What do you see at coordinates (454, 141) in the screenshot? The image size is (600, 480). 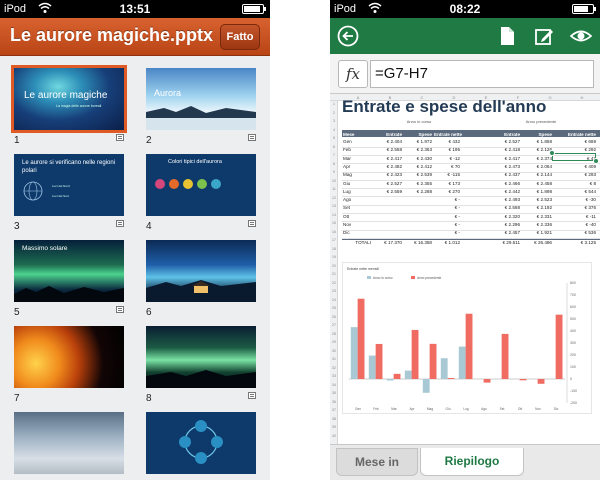 I see `table-cell: € 432` at bounding box center [454, 141].